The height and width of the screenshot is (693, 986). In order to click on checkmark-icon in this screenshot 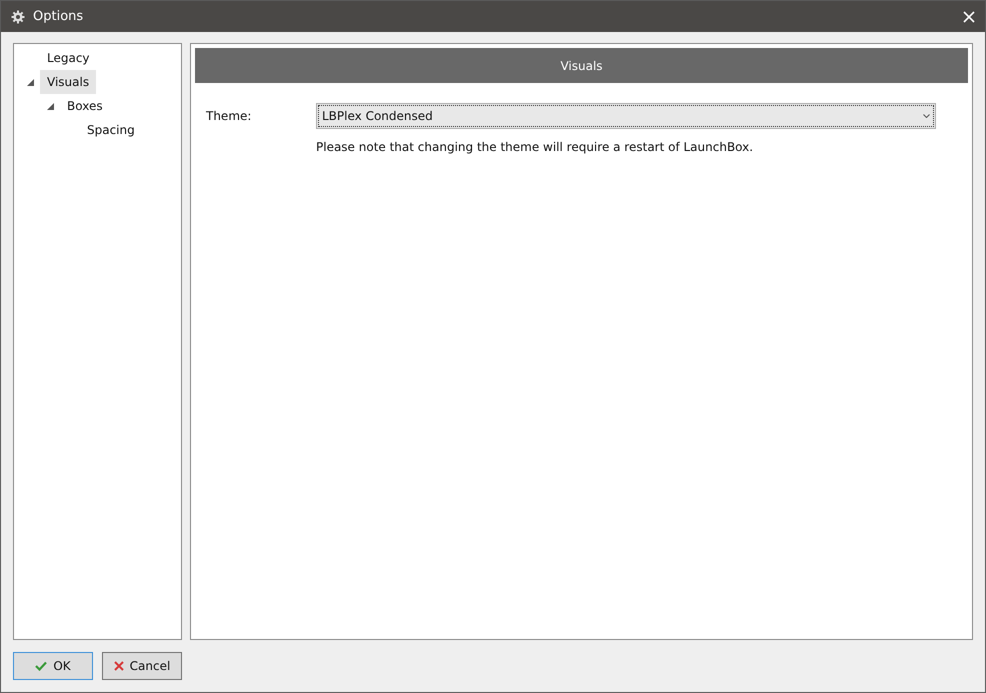, I will do `click(41, 666)`.